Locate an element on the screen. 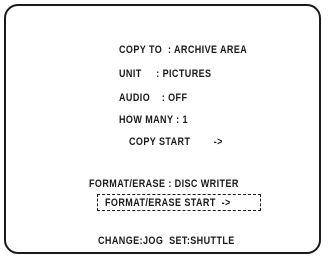  audio-item: AUDIO : OFF is located at coordinates (153, 98).